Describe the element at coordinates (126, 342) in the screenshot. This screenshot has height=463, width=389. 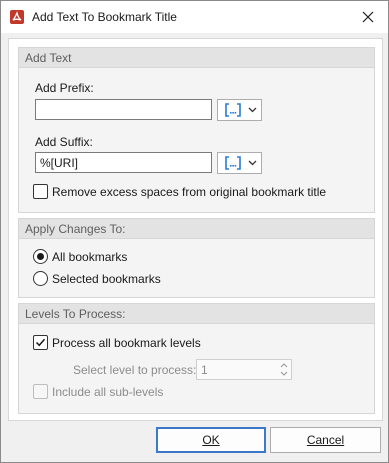
I see `process-all-levels-label: Process all bookmark levels` at that location.